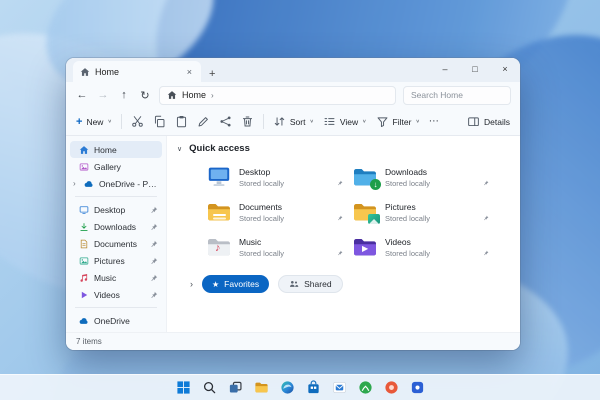 This screenshot has height=400, width=600. I want to click on quick-access-item-downloads: ↓ Downloads Stored locally, so click(421, 178).